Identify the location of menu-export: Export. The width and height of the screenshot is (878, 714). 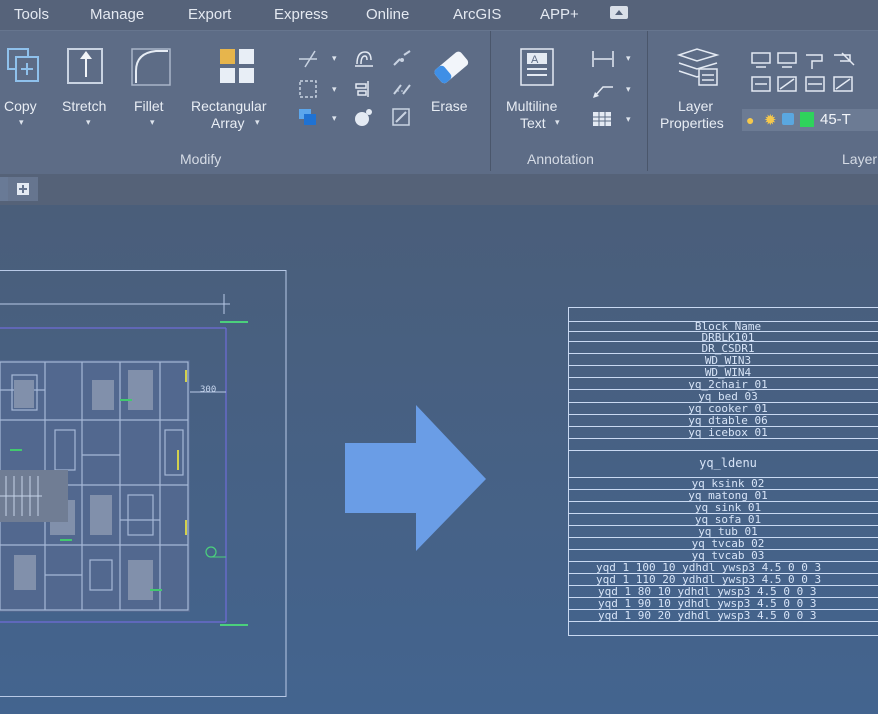
(209, 14).